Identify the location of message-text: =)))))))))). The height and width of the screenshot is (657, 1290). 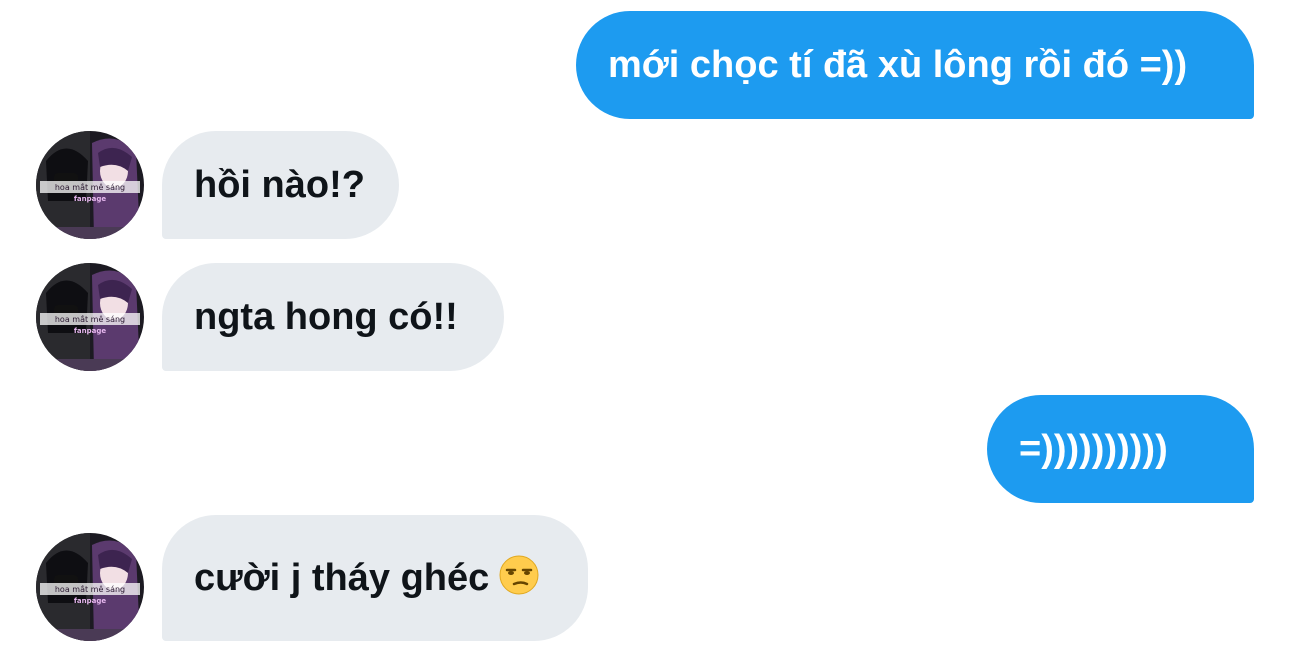
(1093, 449).